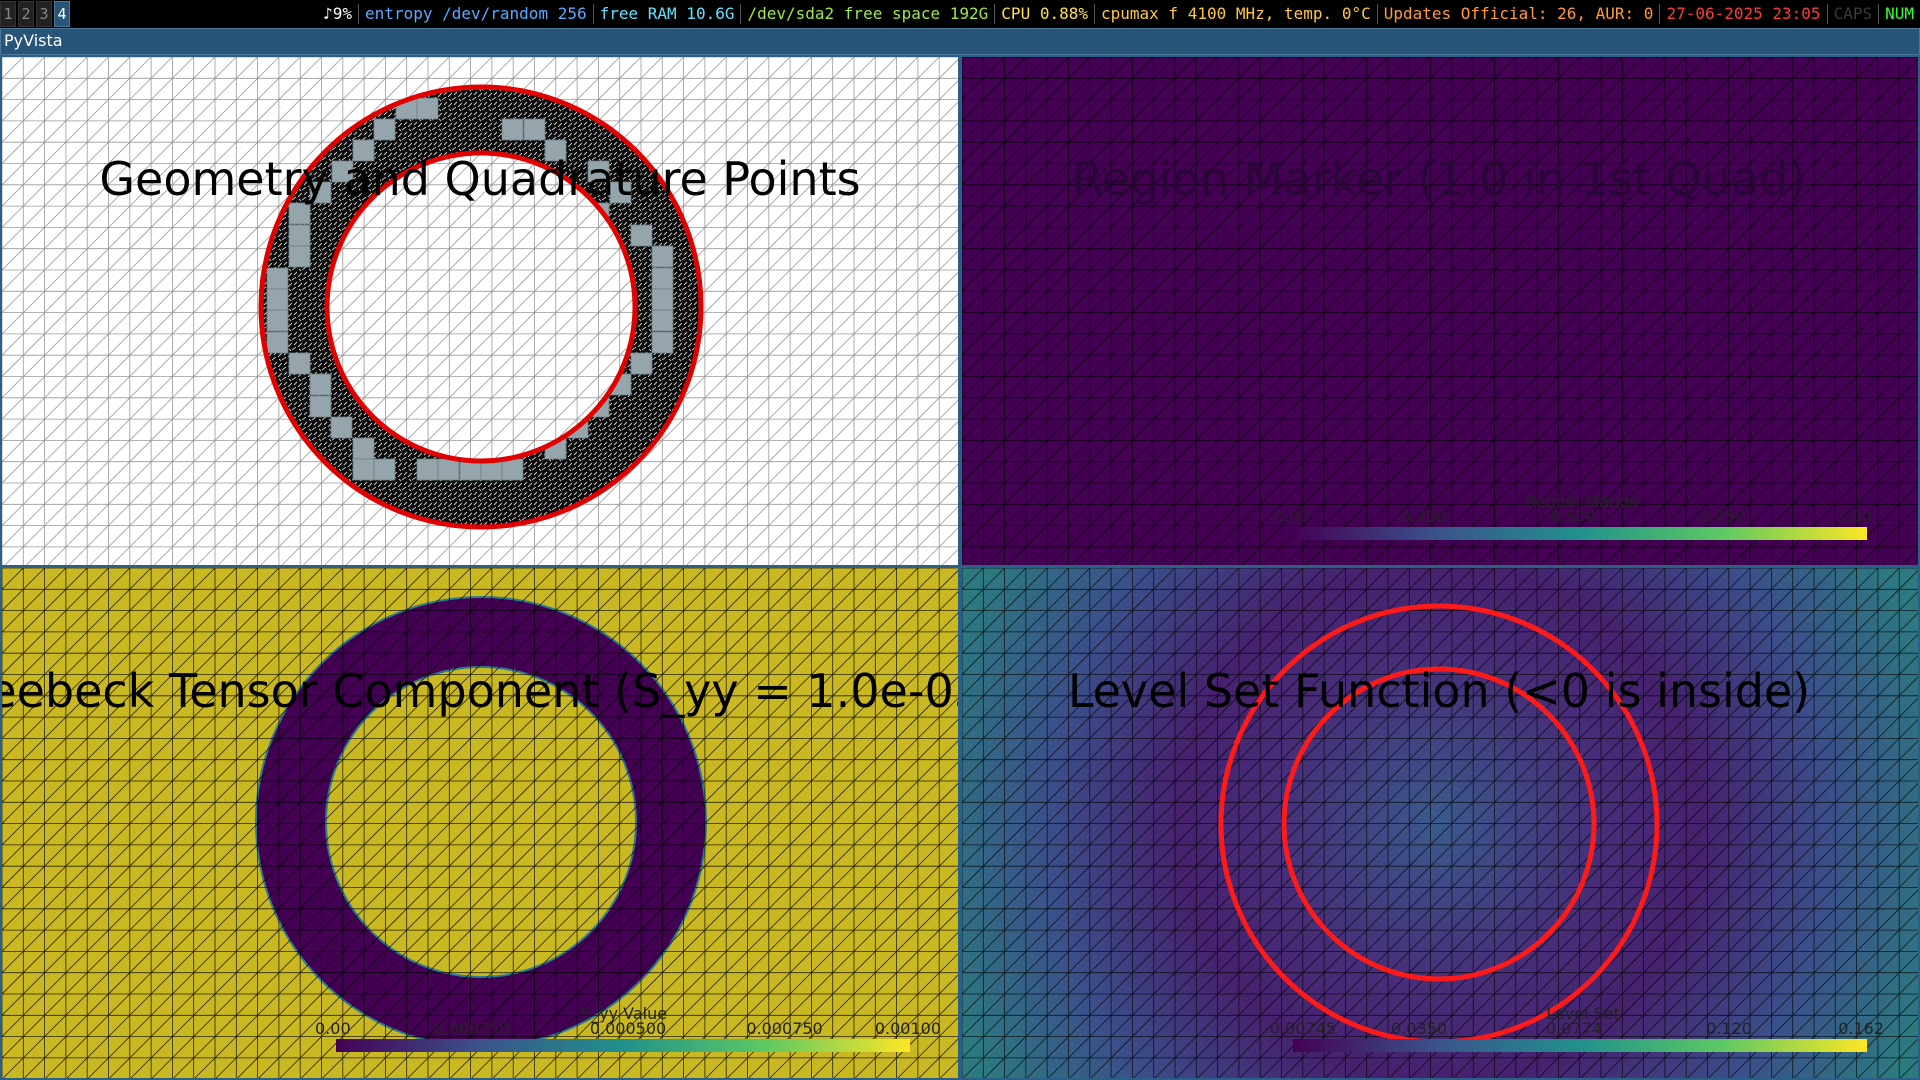 The image size is (1920, 1080). I want to click on workspace-button-4: 4, so click(62, 14).